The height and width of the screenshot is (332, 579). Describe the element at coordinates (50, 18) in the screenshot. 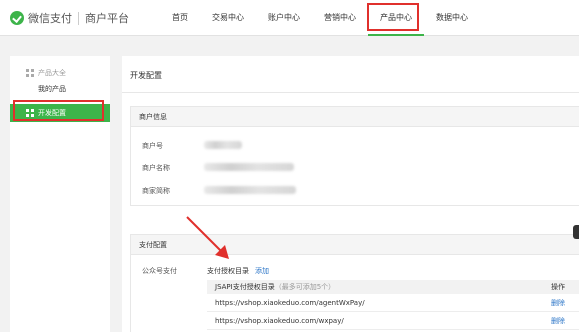

I see `brand-name: 微信支付` at that location.